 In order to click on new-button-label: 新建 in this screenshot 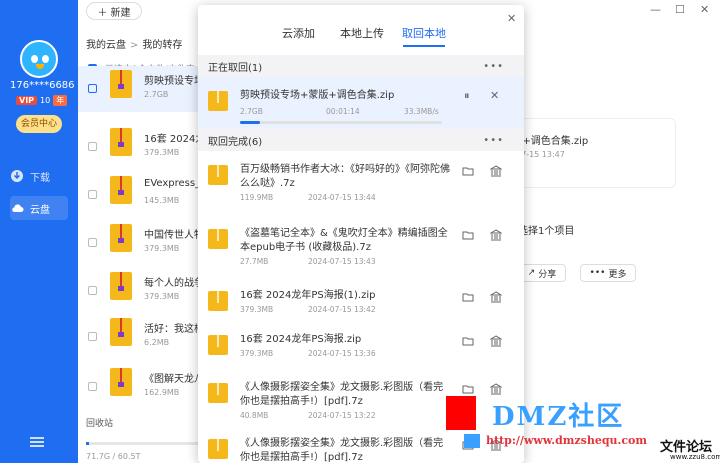, I will do `click(120, 13)`.